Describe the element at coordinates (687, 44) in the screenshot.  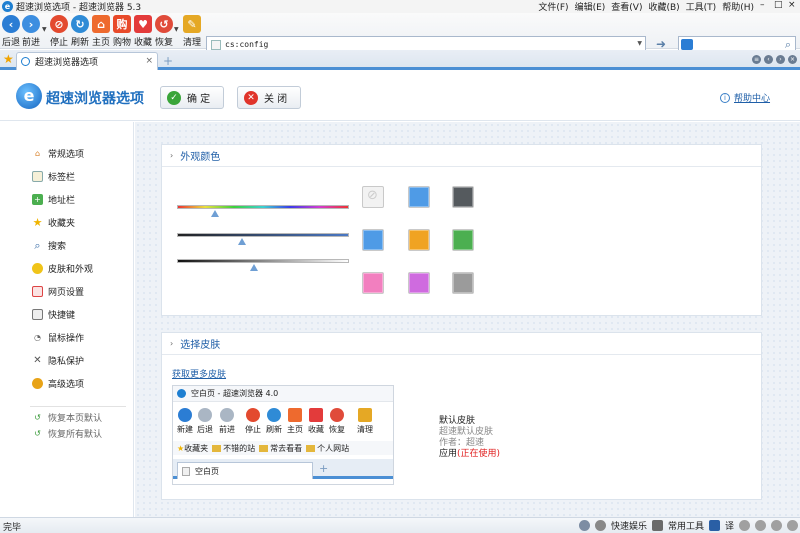
I see `search-engine-icon` at that location.